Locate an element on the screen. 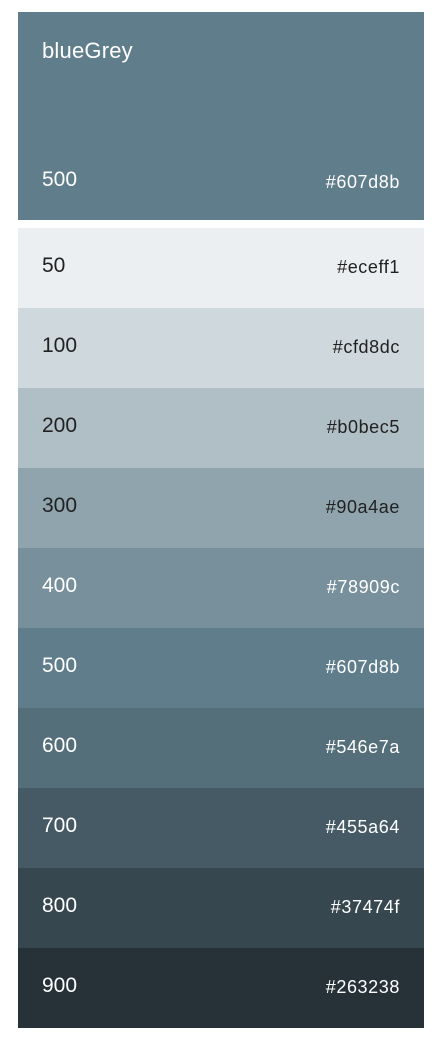  hex-value: #455a64 is located at coordinates (362, 827).